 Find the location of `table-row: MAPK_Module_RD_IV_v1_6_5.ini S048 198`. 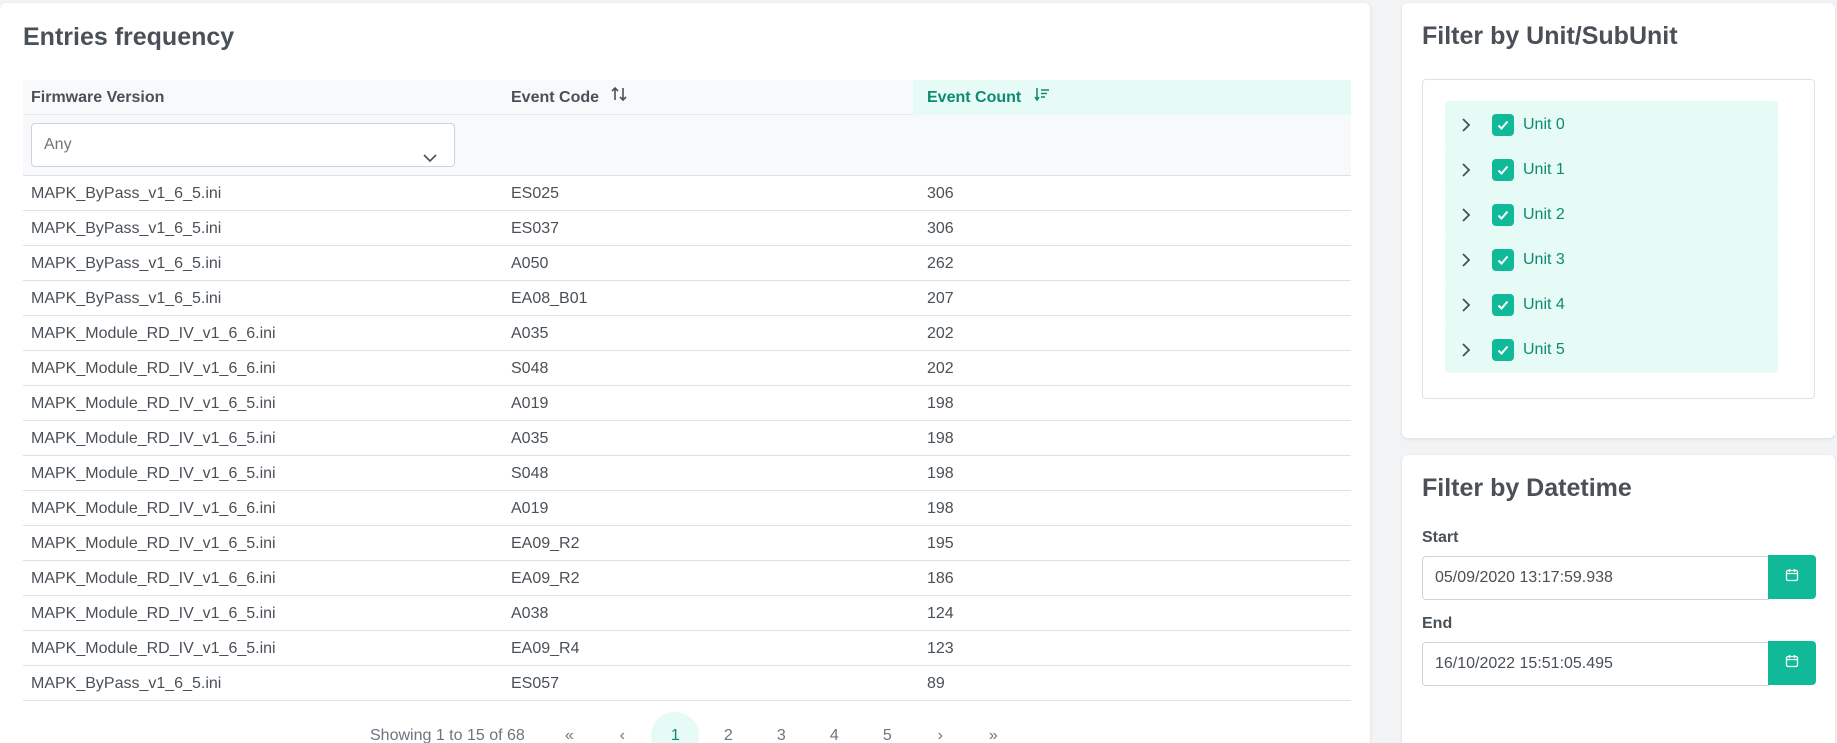

table-row: MAPK_Module_RD_IV_v1_6_5.ini S048 198 is located at coordinates (687, 473).